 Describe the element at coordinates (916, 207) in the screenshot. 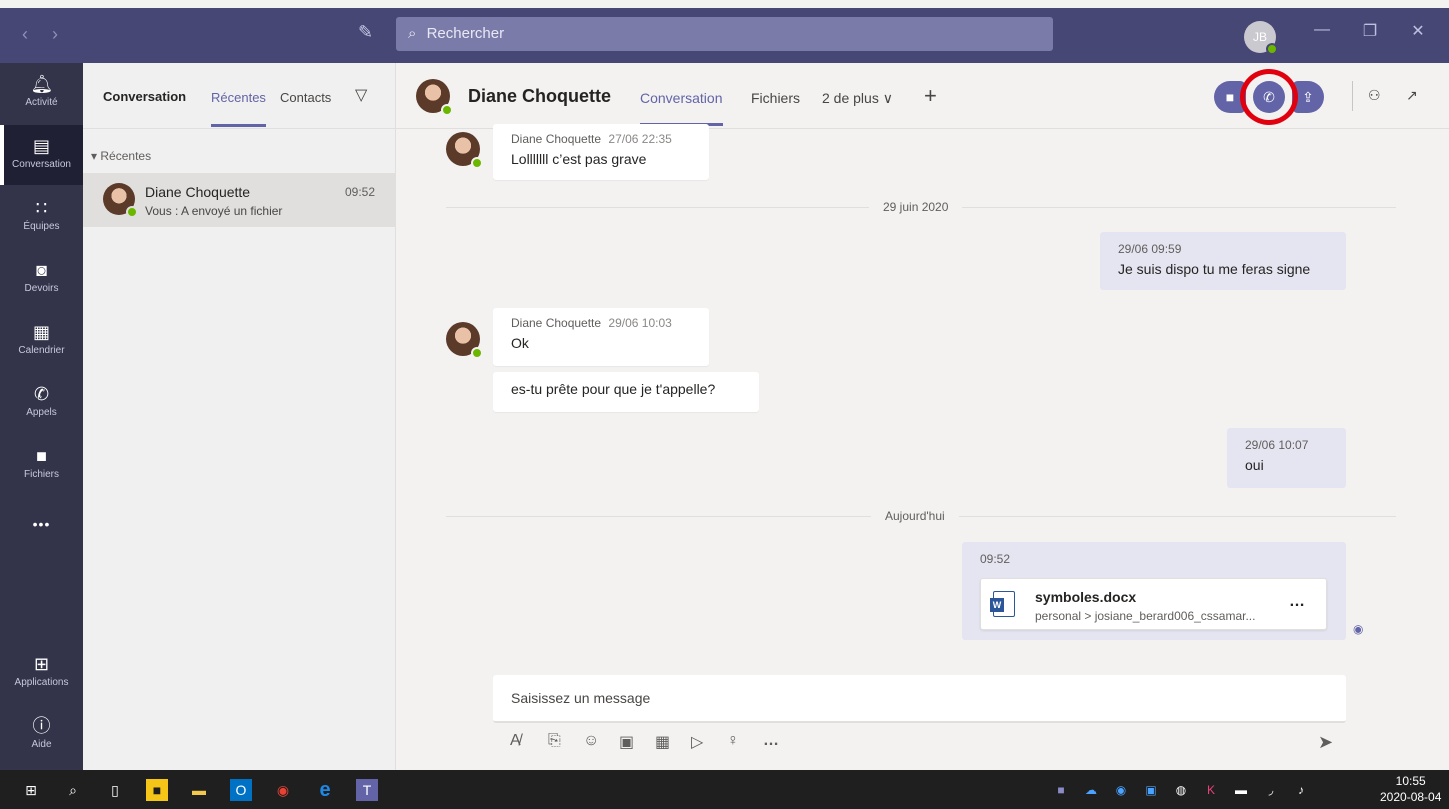

I see `date-divider-label: 29 juin 2020` at that location.